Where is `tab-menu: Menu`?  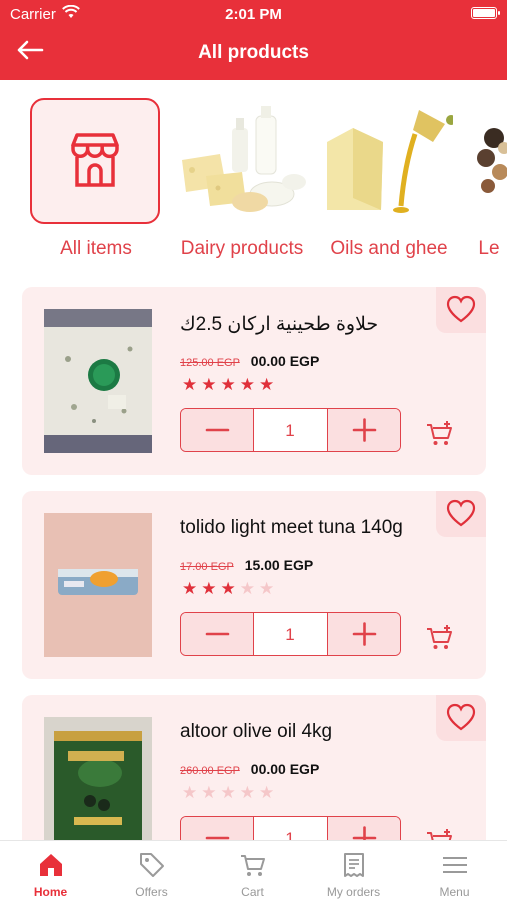
tab-menu: Menu is located at coordinates (454, 870).